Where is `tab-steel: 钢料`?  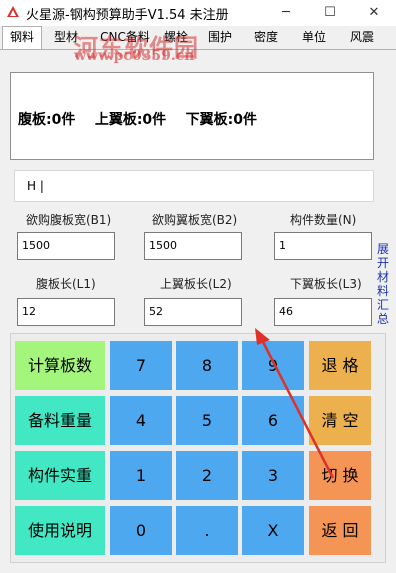 tab-steel: 钢料 is located at coordinates (22, 37).